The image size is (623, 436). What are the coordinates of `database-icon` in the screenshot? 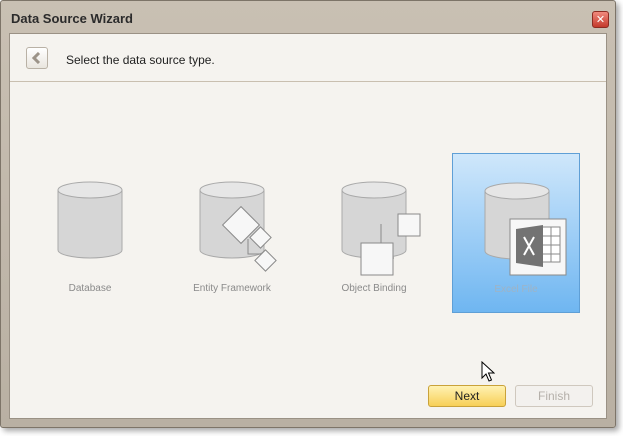 It's located at (90, 220).